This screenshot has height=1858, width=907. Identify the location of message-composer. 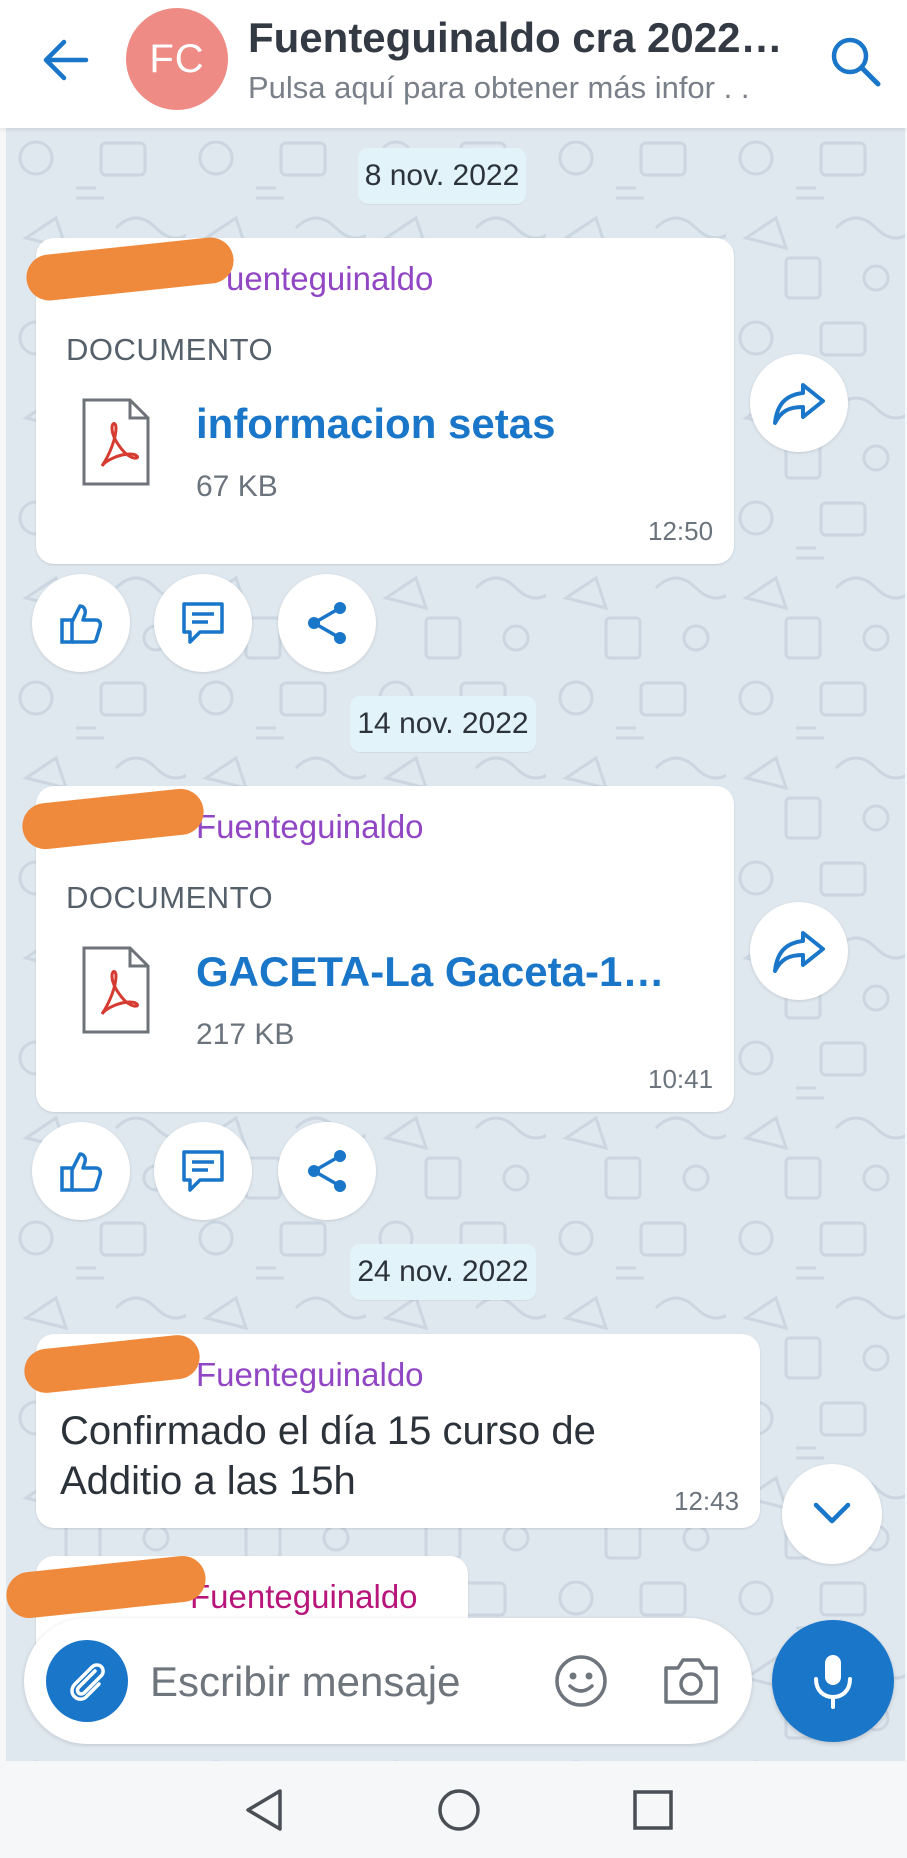
(388, 1681).